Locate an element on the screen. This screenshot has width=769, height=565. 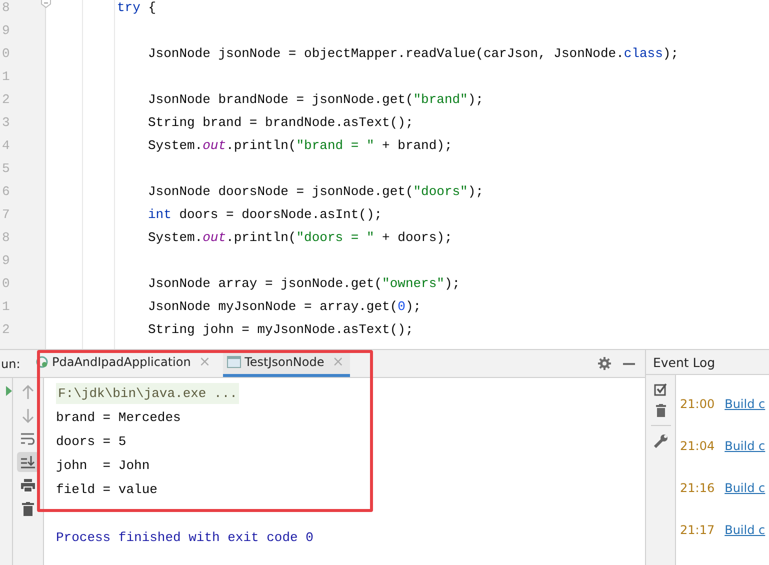
code-line: int doors = doorsNode.asInt(); is located at coordinates (265, 214).